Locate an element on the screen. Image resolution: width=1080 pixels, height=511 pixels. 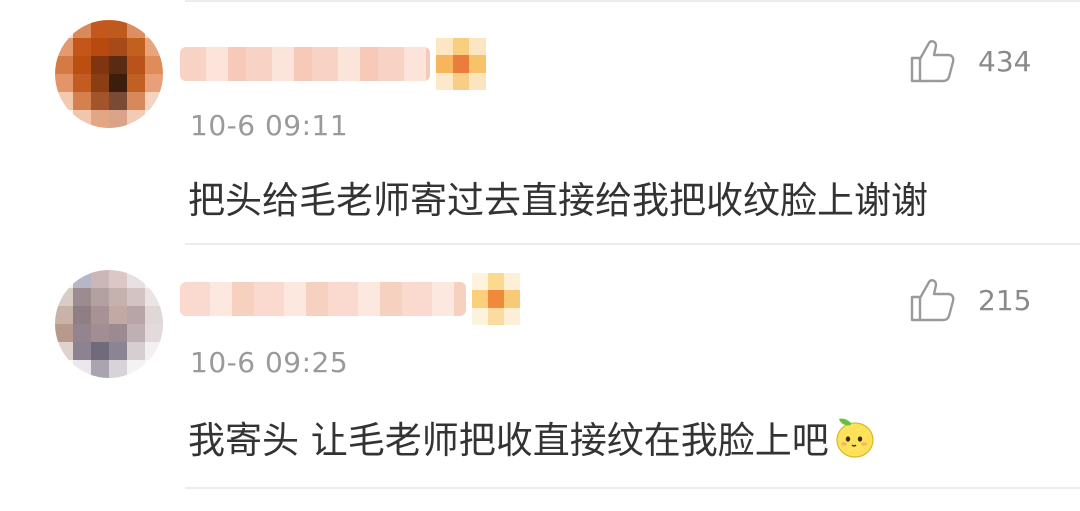
comment-time: 10-6 09:25 is located at coordinates (269, 362).